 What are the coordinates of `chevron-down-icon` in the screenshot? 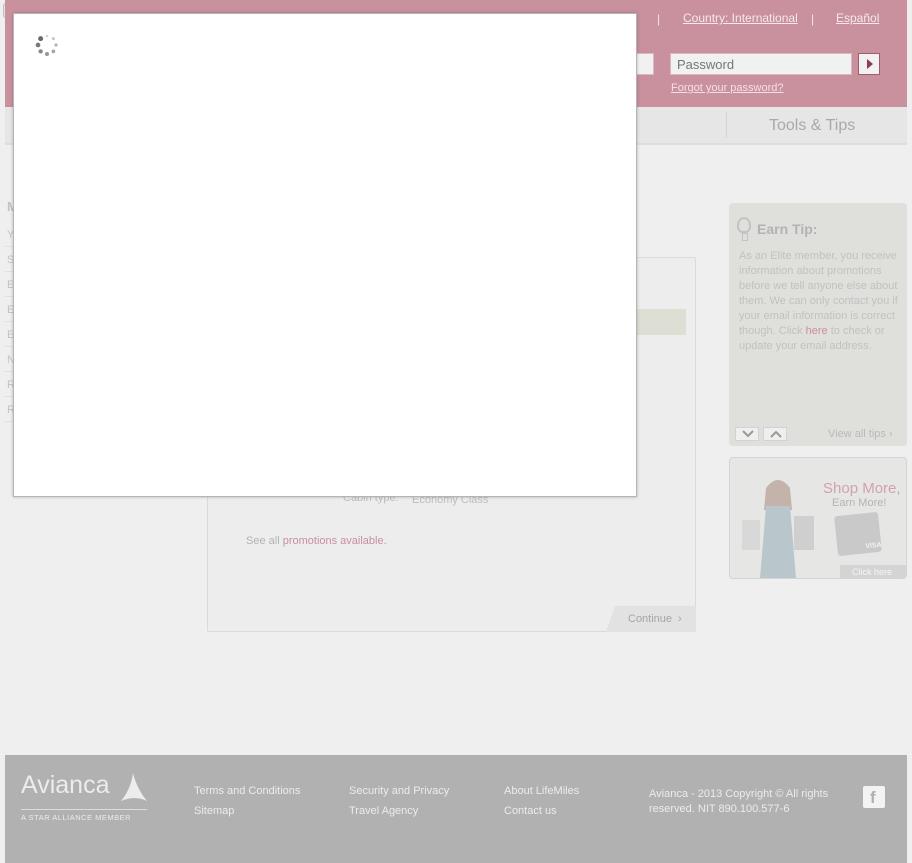 It's located at (748, 434).